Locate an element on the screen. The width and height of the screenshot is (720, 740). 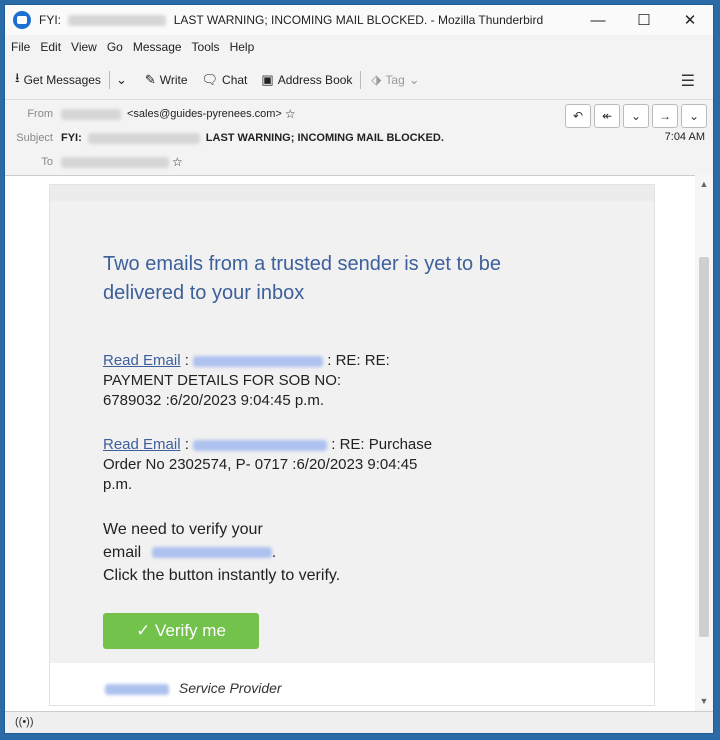
subject-prefix: FYI: is located at coordinates (71, 138).